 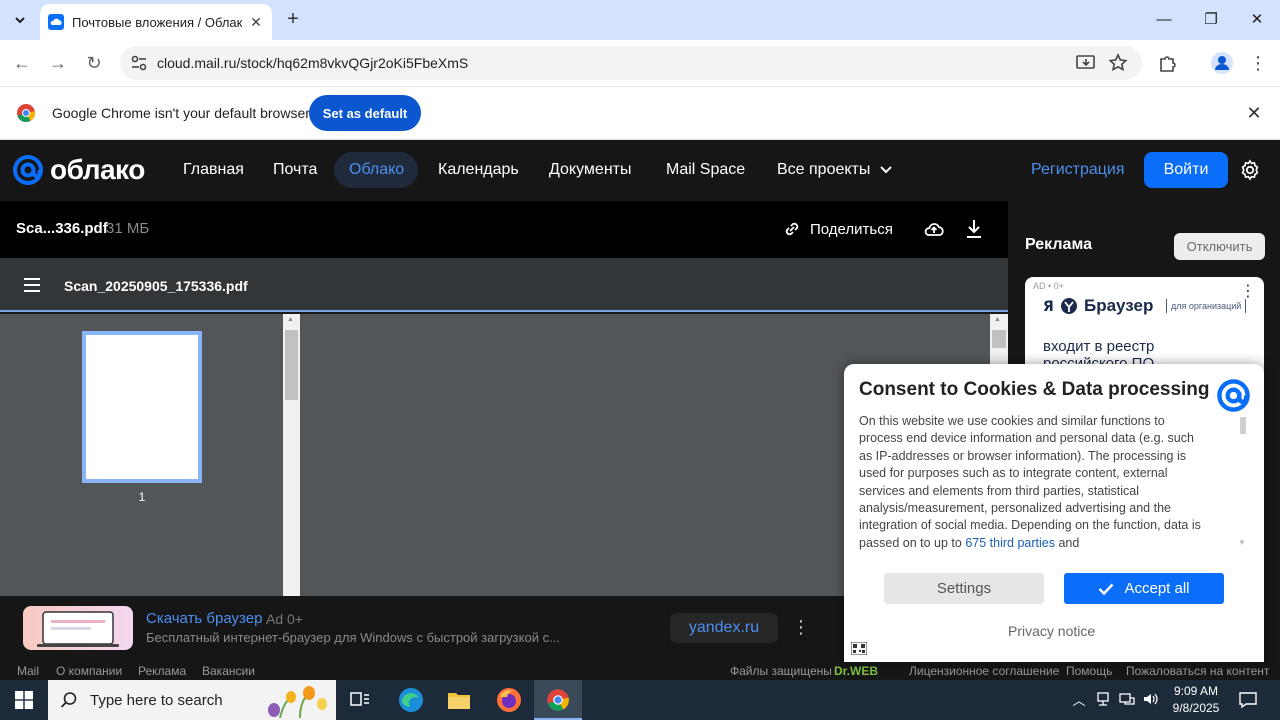 What do you see at coordinates (1248, 700) in the screenshot?
I see `notifications-icon` at bounding box center [1248, 700].